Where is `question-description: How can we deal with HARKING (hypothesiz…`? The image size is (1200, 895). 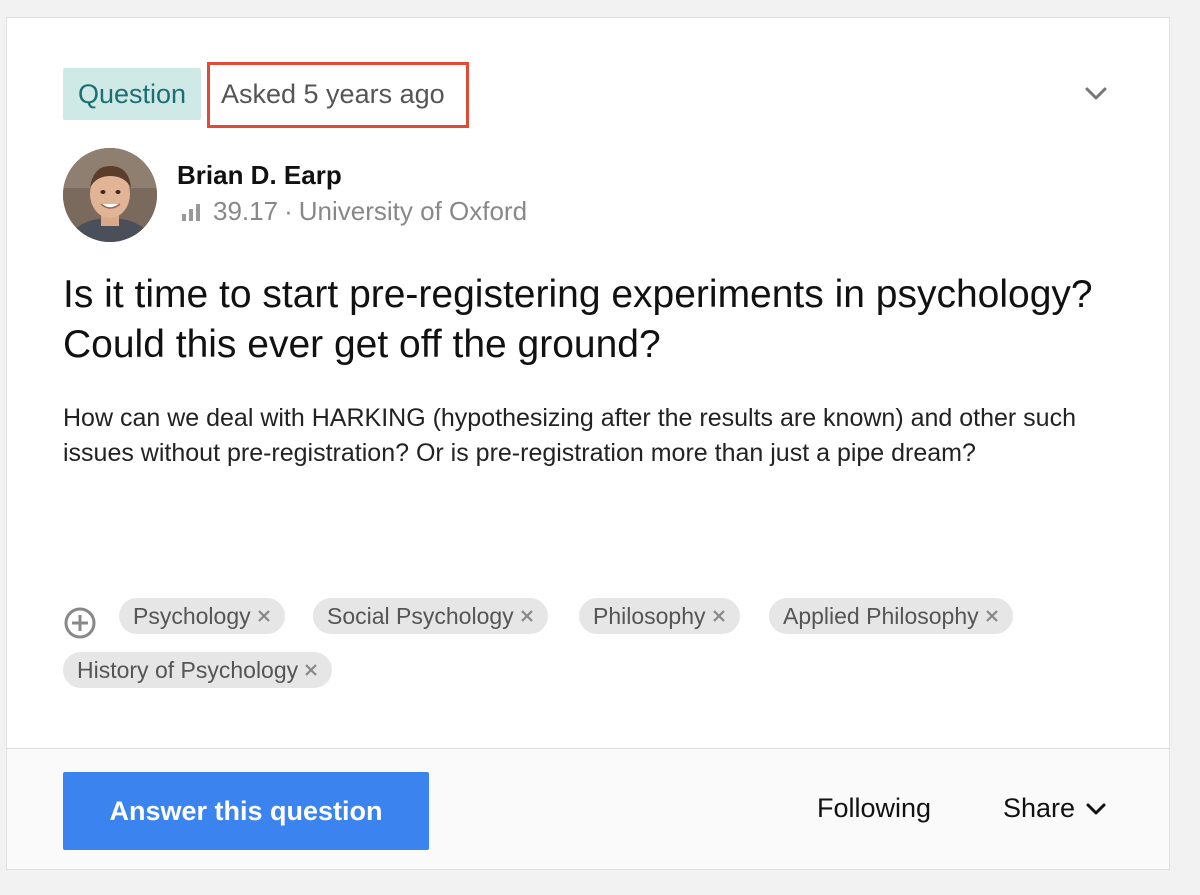 question-description: How can we deal with HARKING (hypothesiz… is located at coordinates (569, 435).